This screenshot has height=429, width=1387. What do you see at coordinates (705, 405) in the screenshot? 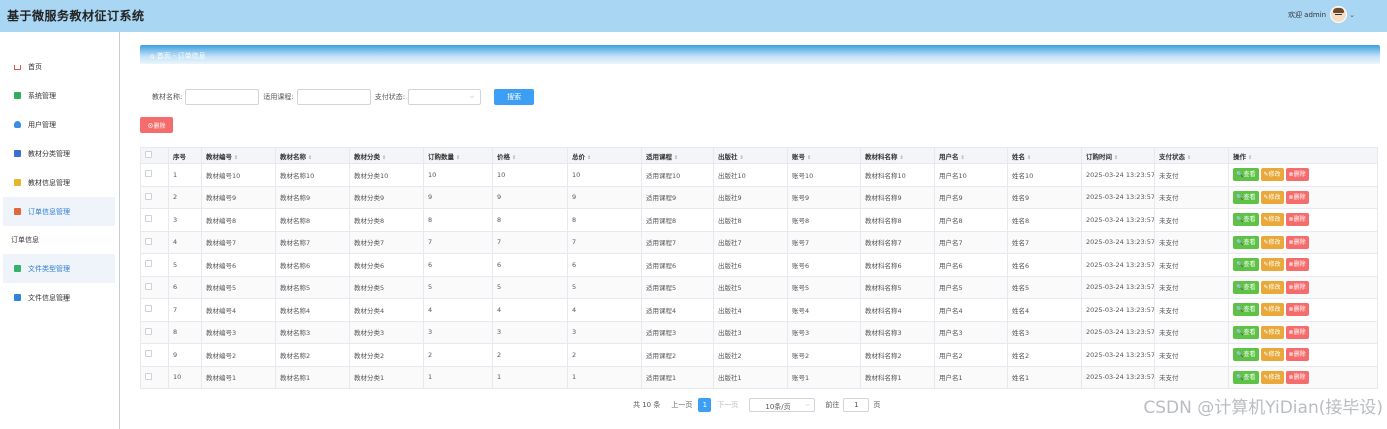
I see `page-button-current: 1` at bounding box center [705, 405].